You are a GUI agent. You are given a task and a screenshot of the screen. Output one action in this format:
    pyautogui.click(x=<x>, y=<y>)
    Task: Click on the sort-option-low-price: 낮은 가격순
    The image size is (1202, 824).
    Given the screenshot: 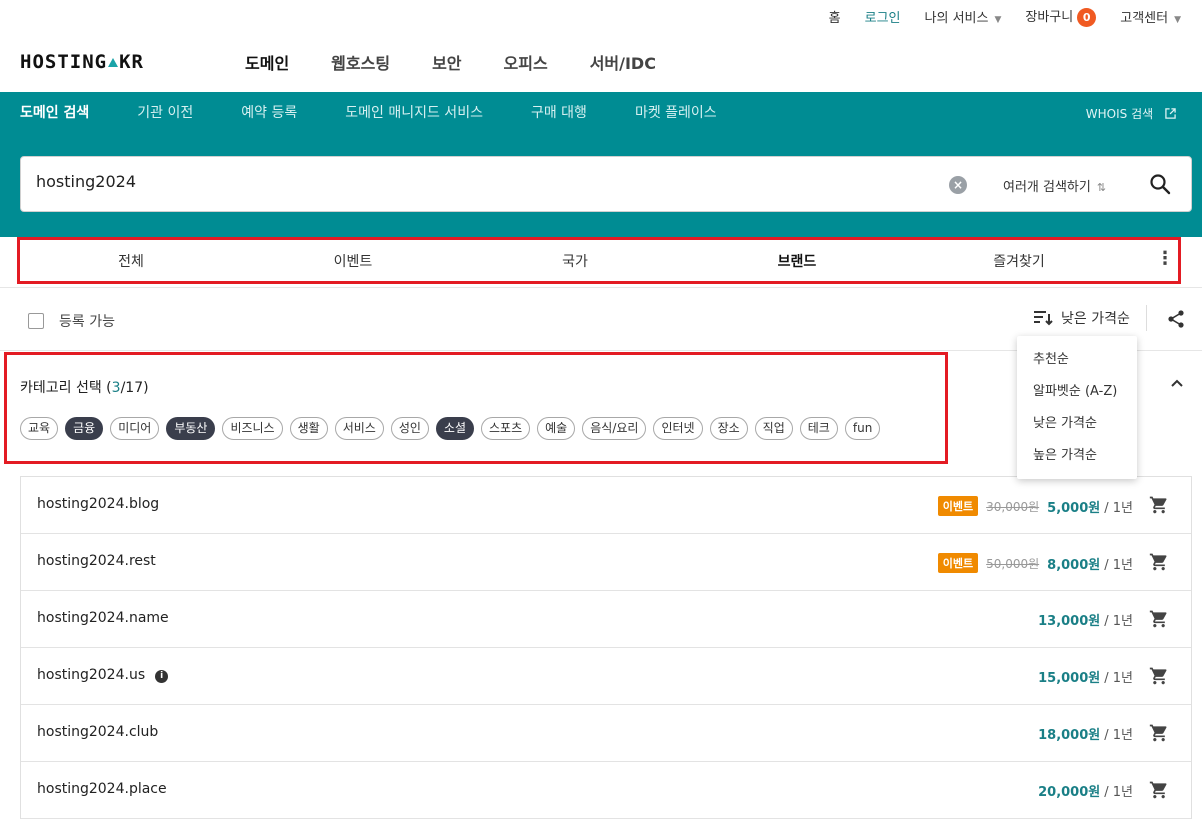 What is the action you would take?
    pyautogui.click(x=1077, y=424)
    